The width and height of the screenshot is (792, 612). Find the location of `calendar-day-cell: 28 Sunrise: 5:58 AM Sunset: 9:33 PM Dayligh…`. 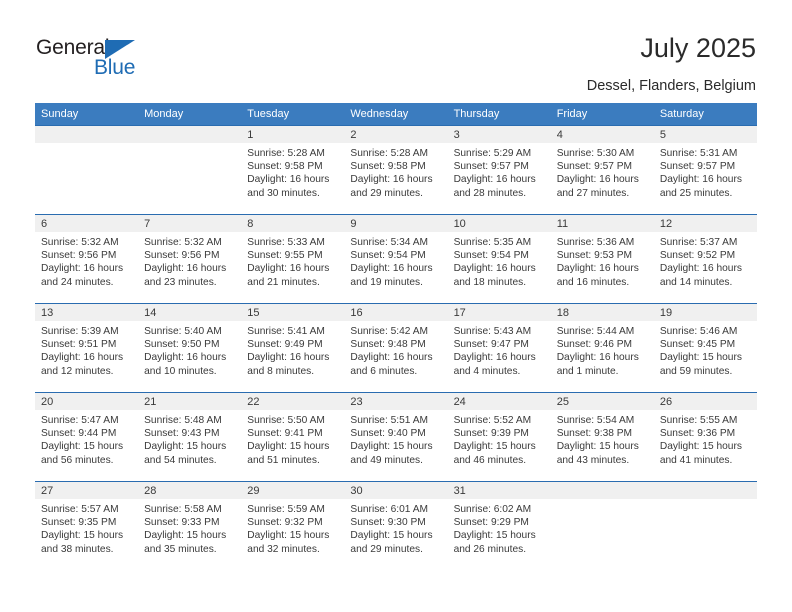

calendar-day-cell: 28 Sunrise: 5:58 AM Sunset: 9:33 PM Dayligh… is located at coordinates (190, 526).